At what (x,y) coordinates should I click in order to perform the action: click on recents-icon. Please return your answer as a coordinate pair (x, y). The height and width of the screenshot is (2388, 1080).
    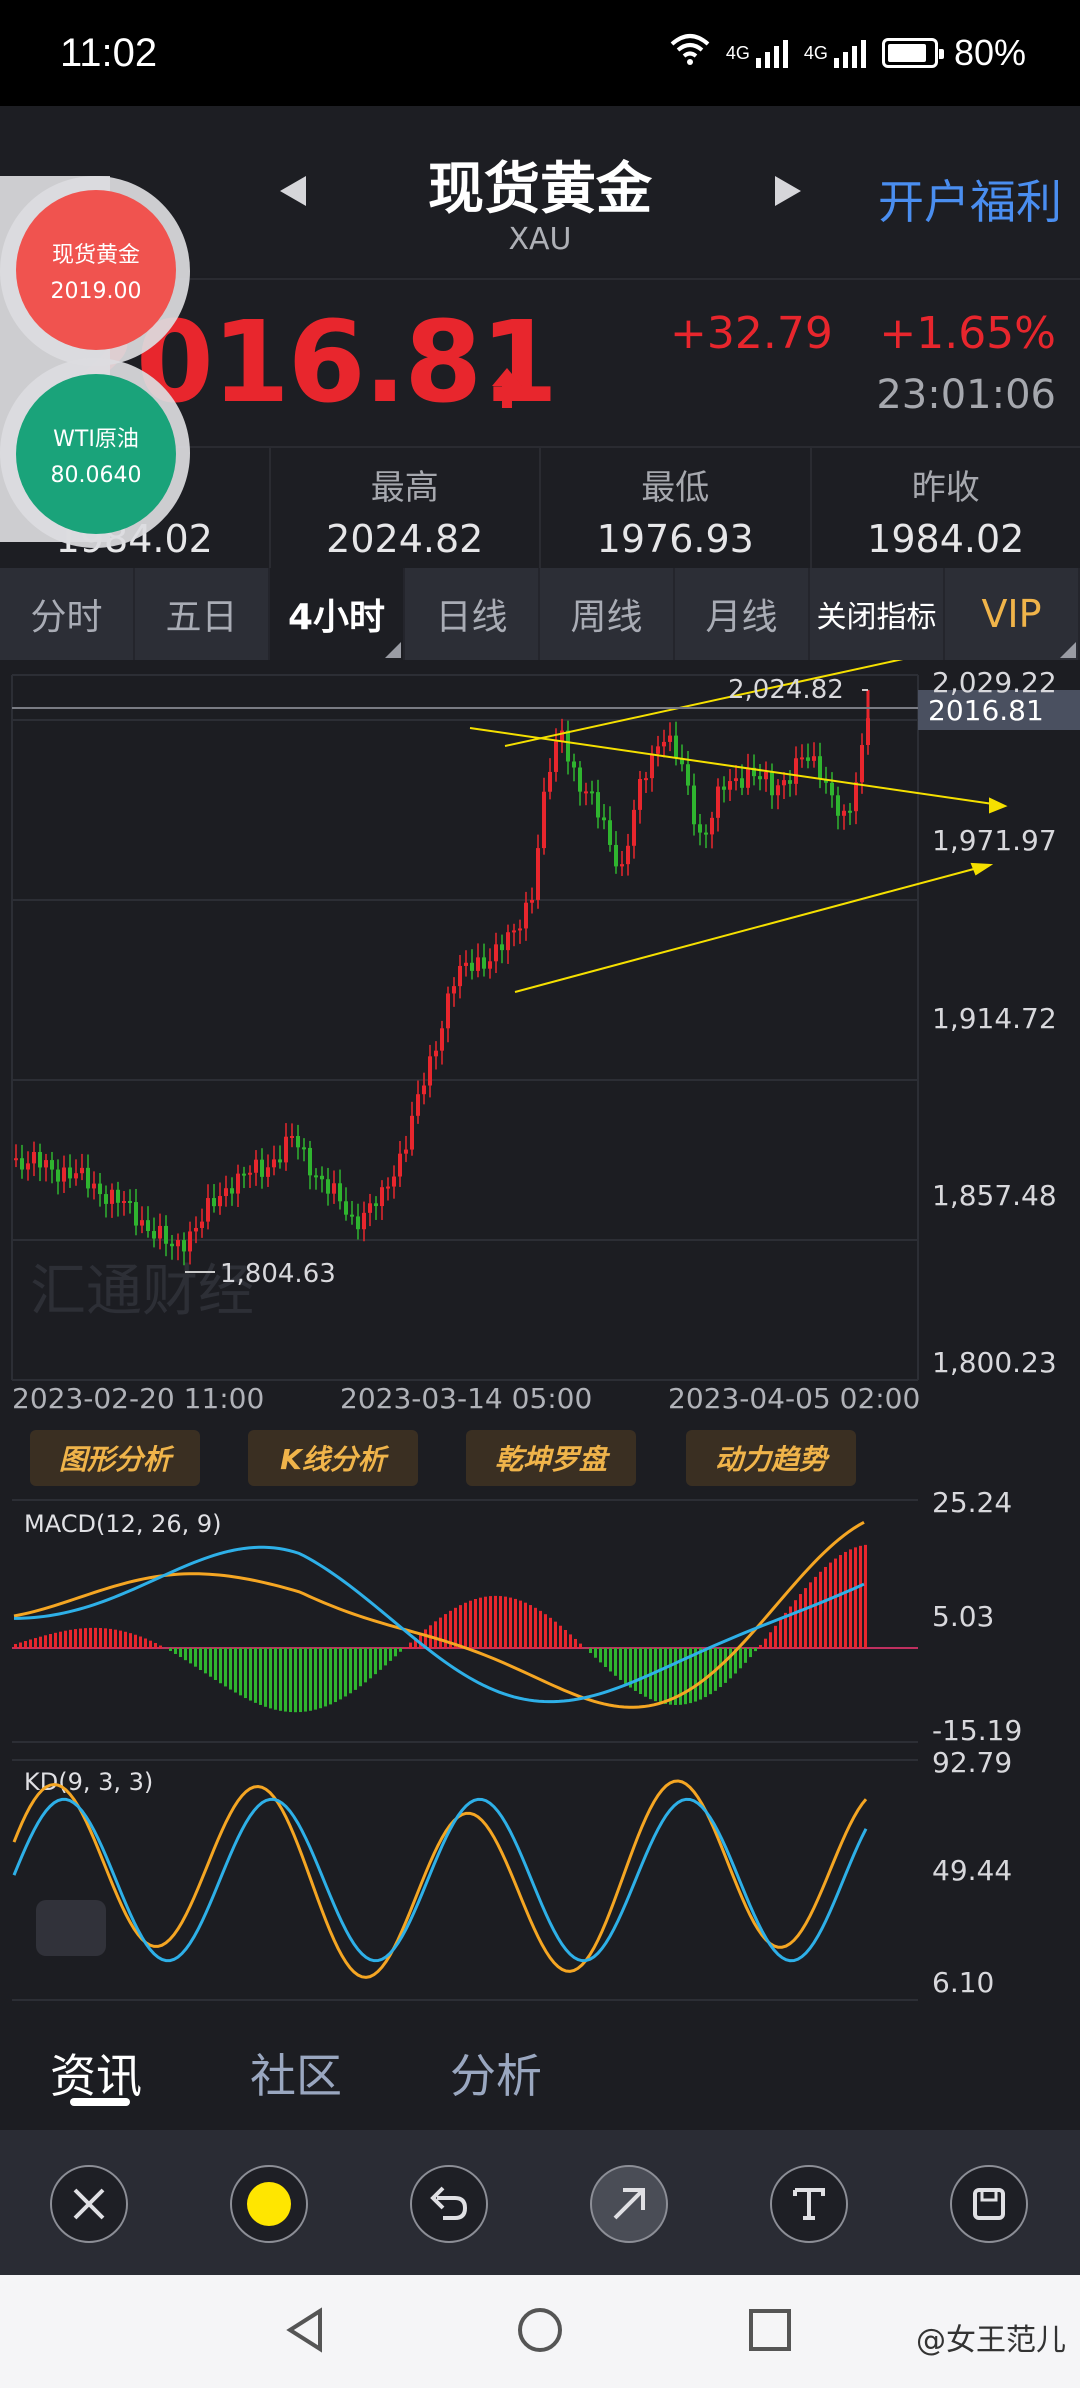
    Looking at the image, I should click on (770, 2330).